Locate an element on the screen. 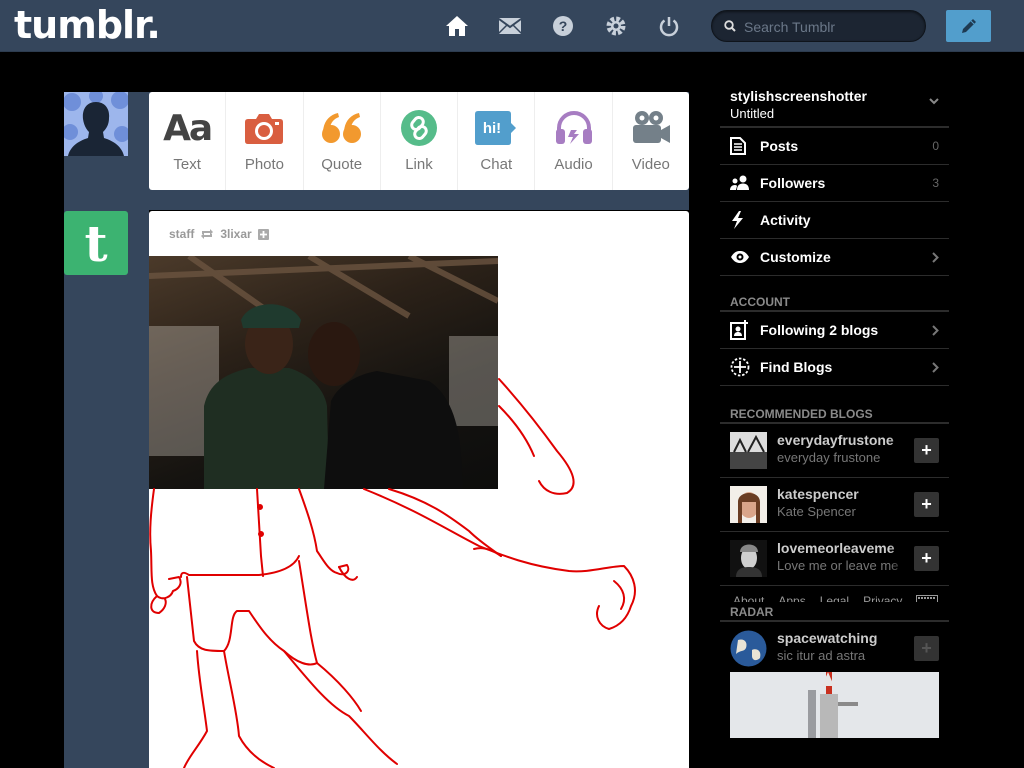  staff-avatar-letter: t is located at coordinates (96, 243).